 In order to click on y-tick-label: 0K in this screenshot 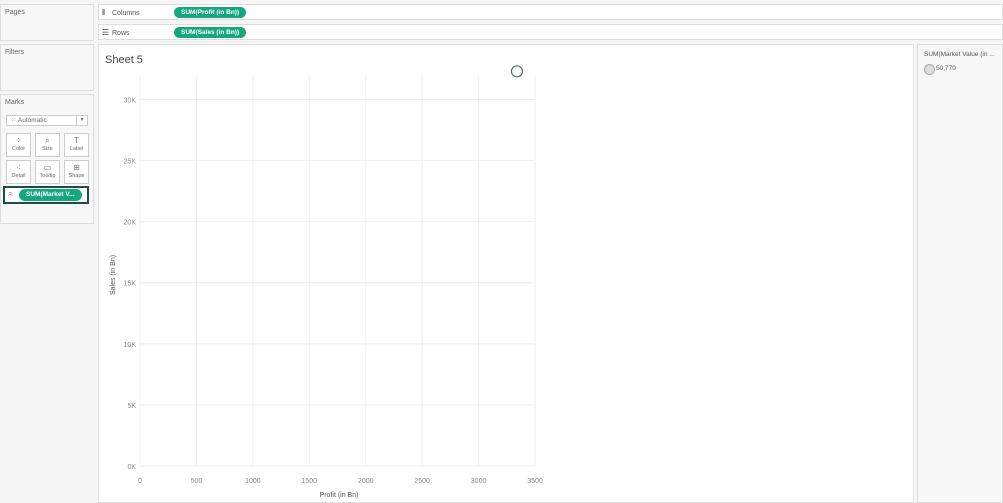, I will do `click(131, 467)`.